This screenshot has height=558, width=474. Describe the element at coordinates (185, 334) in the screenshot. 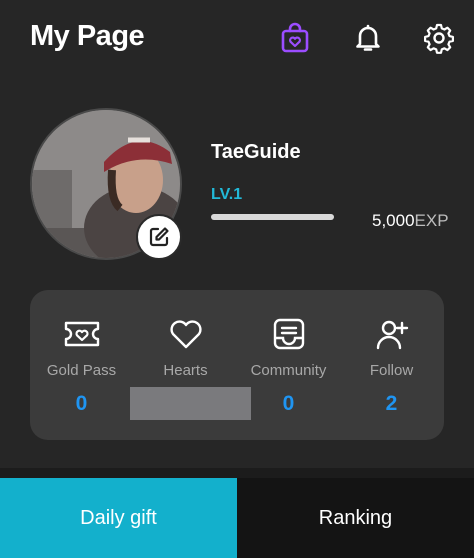

I see `heart-icon` at that location.